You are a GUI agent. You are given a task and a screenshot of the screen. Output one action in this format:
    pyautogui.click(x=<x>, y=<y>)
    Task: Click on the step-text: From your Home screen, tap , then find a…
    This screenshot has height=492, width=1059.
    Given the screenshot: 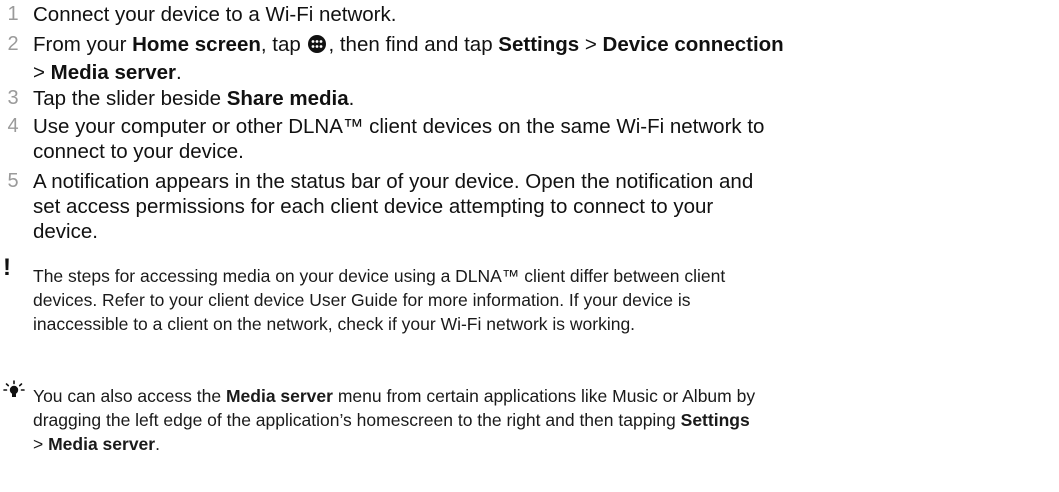 What is the action you would take?
    pyautogui.click(x=533, y=58)
    